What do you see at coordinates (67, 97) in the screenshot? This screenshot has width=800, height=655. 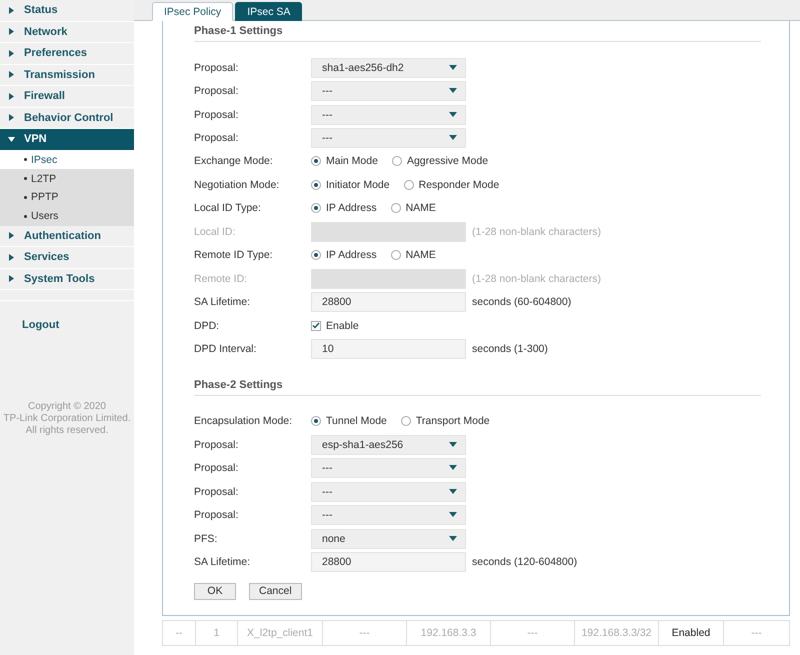 I see `nav-item: Firewall` at bounding box center [67, 97].